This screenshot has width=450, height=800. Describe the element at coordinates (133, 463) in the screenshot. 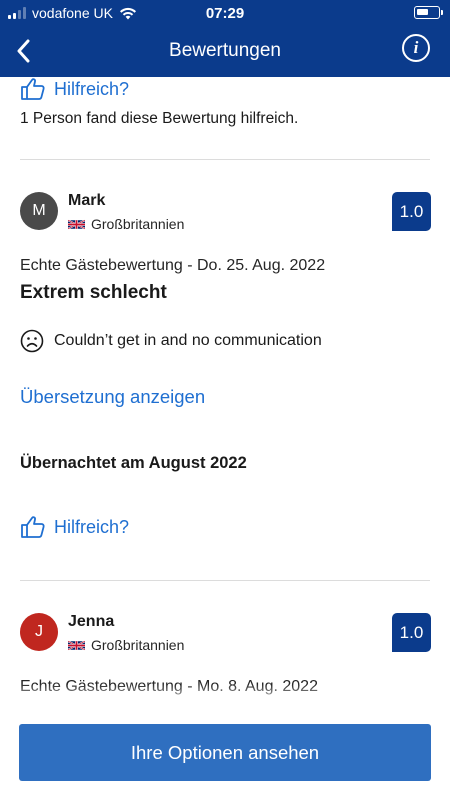

I see `stayed-date: Übernachtet am August 2022` at that location.